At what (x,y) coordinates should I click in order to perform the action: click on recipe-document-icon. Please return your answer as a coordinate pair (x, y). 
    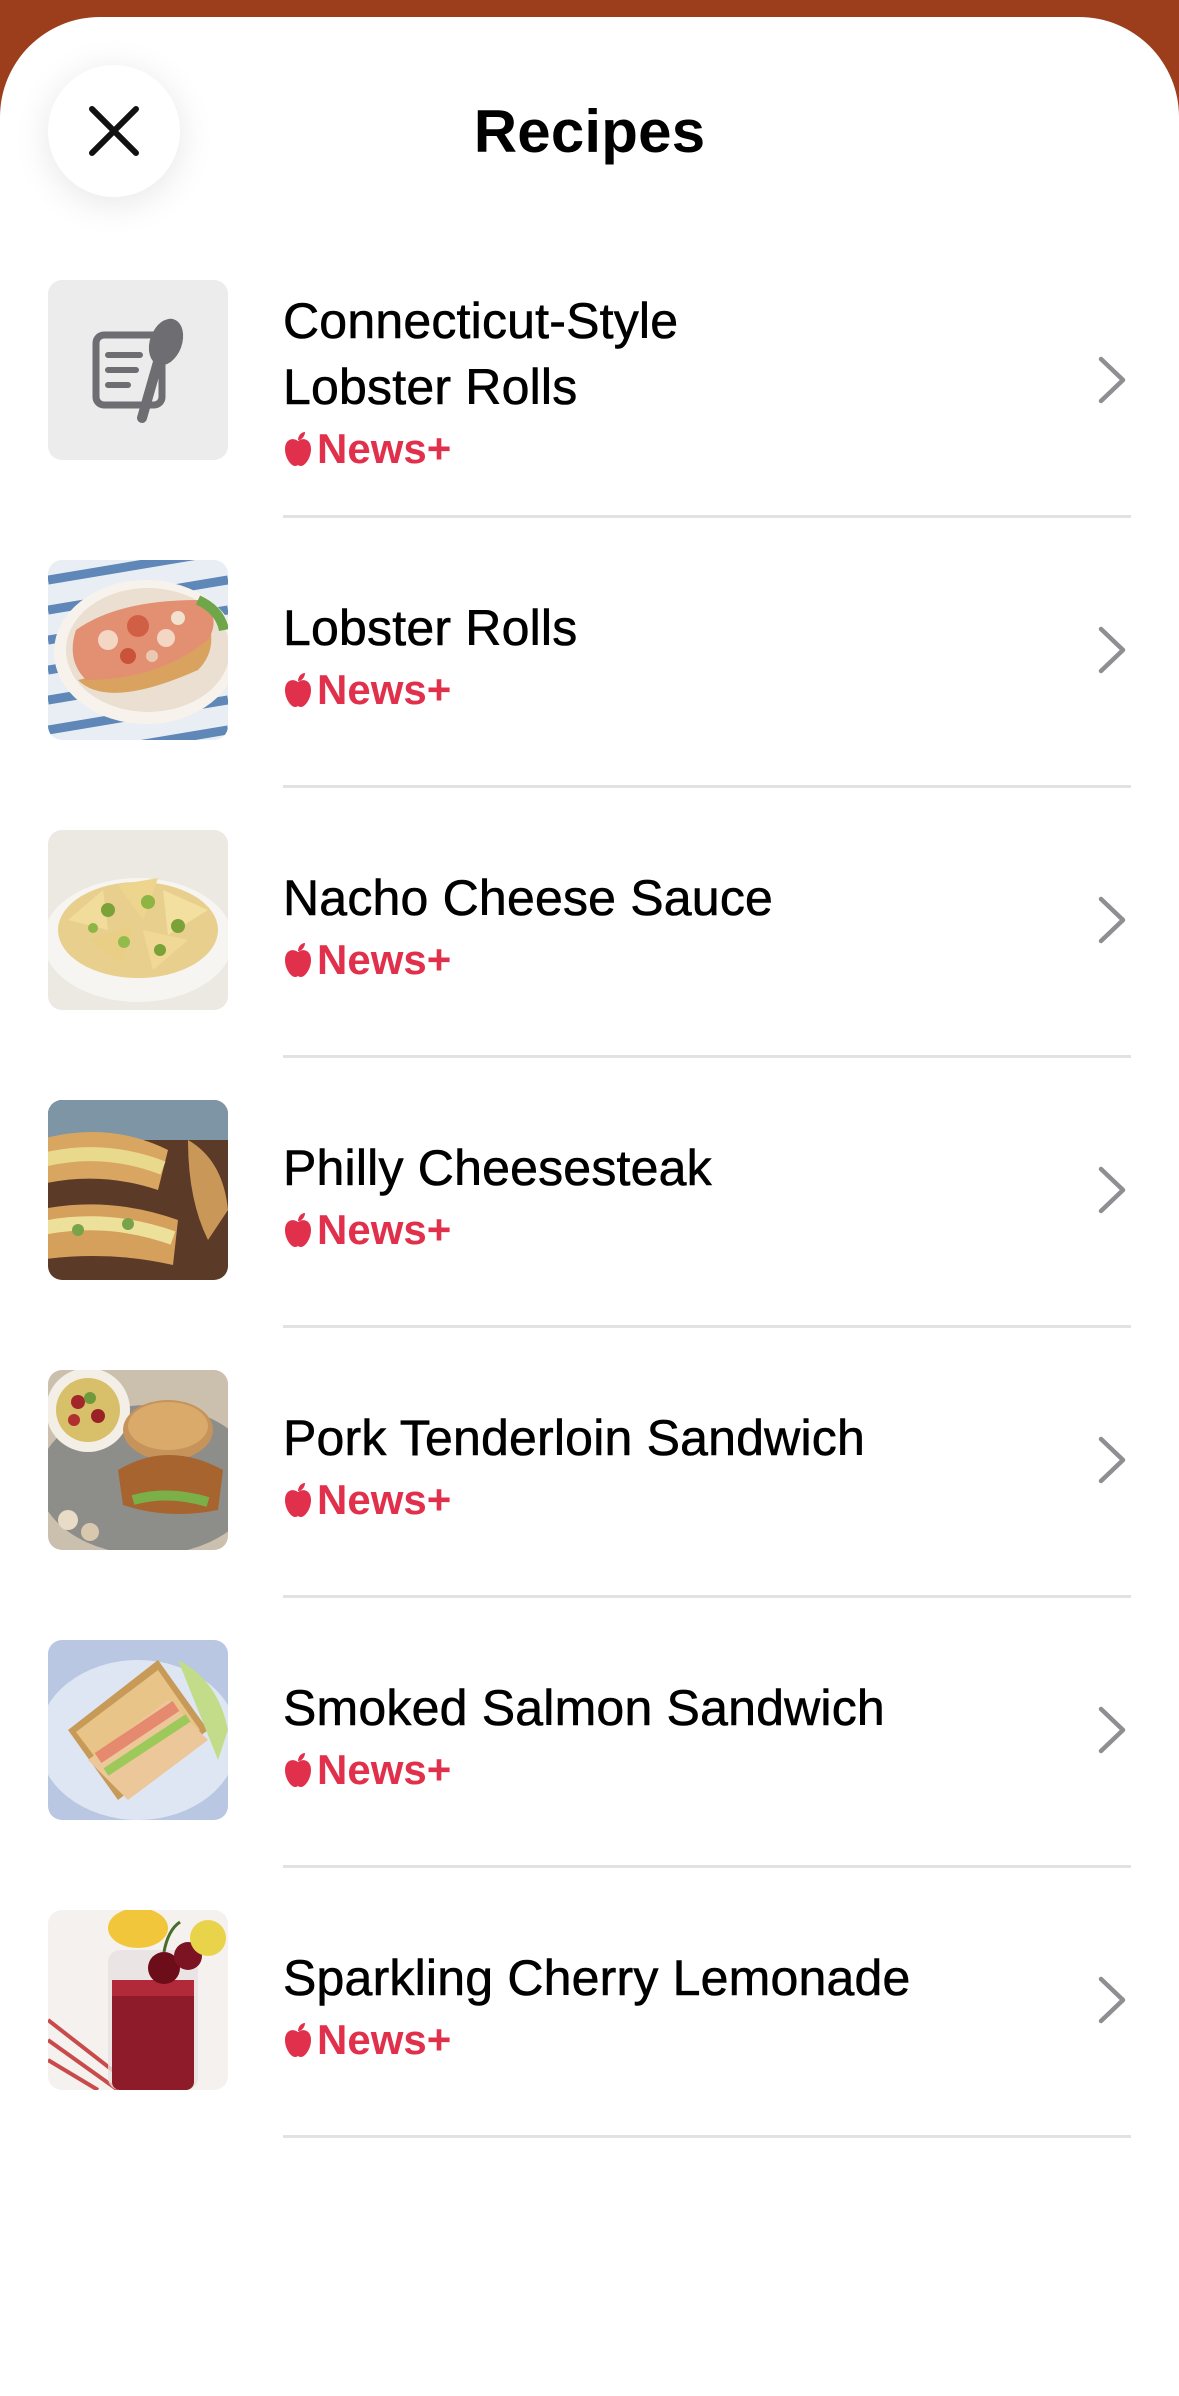
    Looking at the image, I should click on (138, 370).